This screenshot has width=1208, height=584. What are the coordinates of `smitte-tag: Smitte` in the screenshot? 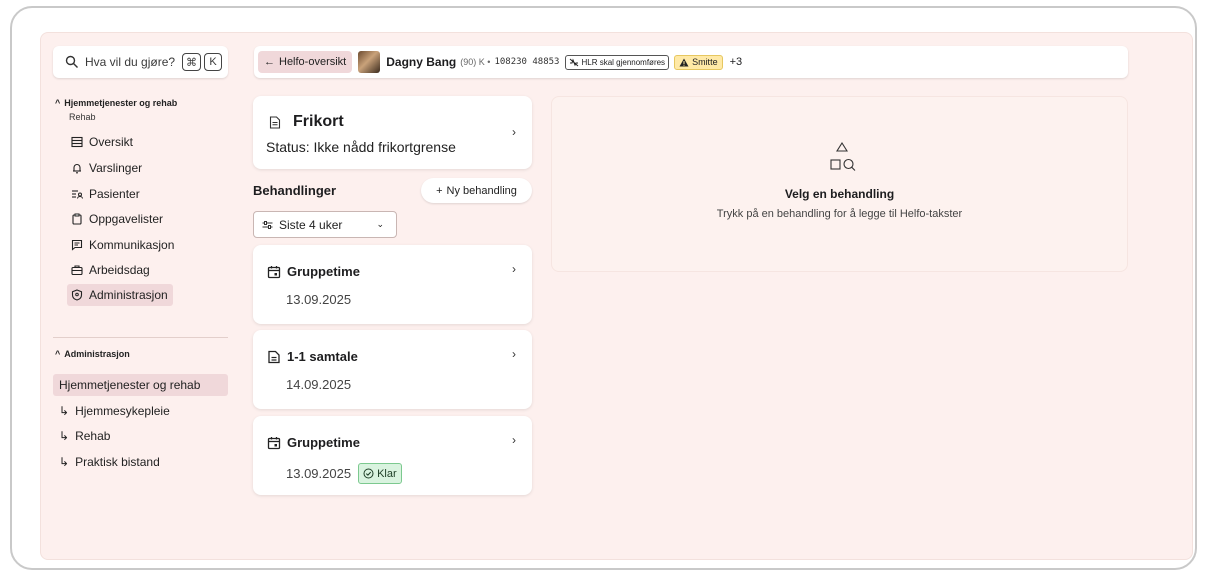 It's located at (698, 62).